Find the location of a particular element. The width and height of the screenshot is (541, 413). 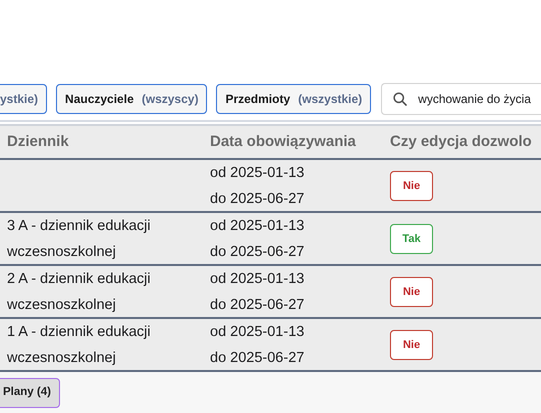

filter-button: Przedmioty (wszystkie) is located at coordinates (294, 99).